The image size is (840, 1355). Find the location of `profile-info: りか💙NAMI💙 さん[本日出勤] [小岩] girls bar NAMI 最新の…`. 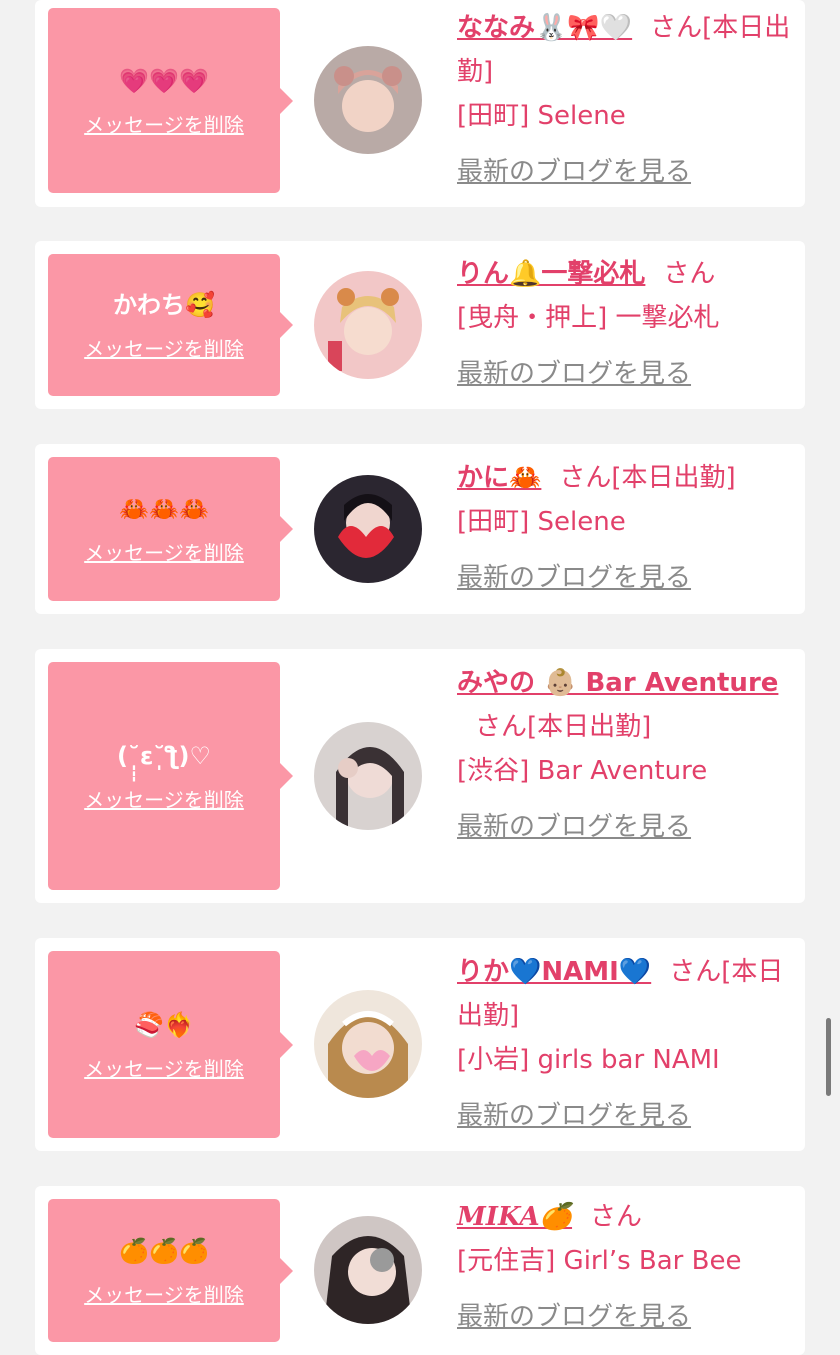

profile-info: りか💙NAMI💙 さん[本日出勤] [小岩] girls bar NAMI 最新の… is located at coordinates (627, 1044).